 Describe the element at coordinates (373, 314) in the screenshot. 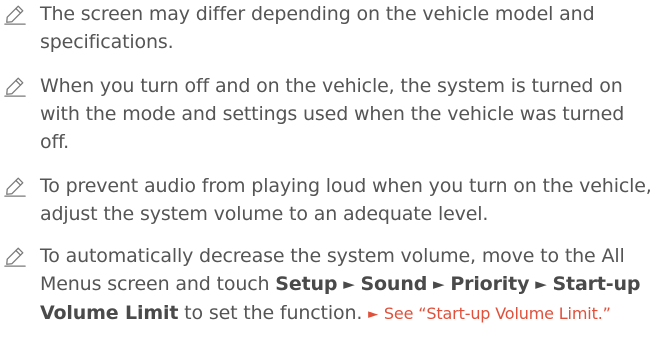

I see `reference-arrow-icon: ►` at that location.